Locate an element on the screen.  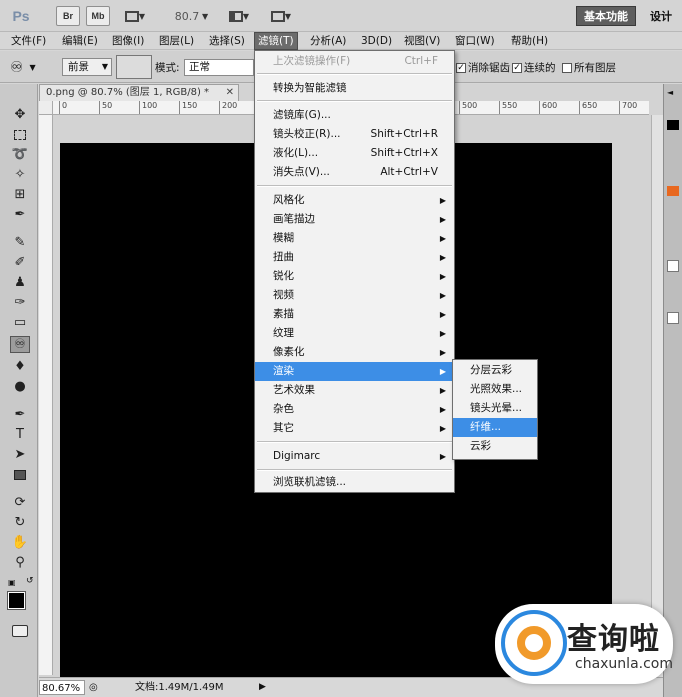
vertical-ruler is located at coordinates (46, 395).